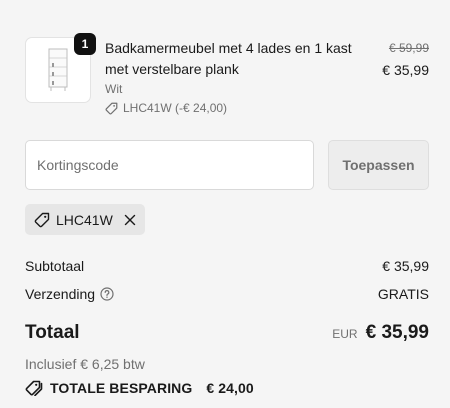 The image size is (450, 408). I want to click on total-row: Totaal EUR € 35,99, so click(227, 333).